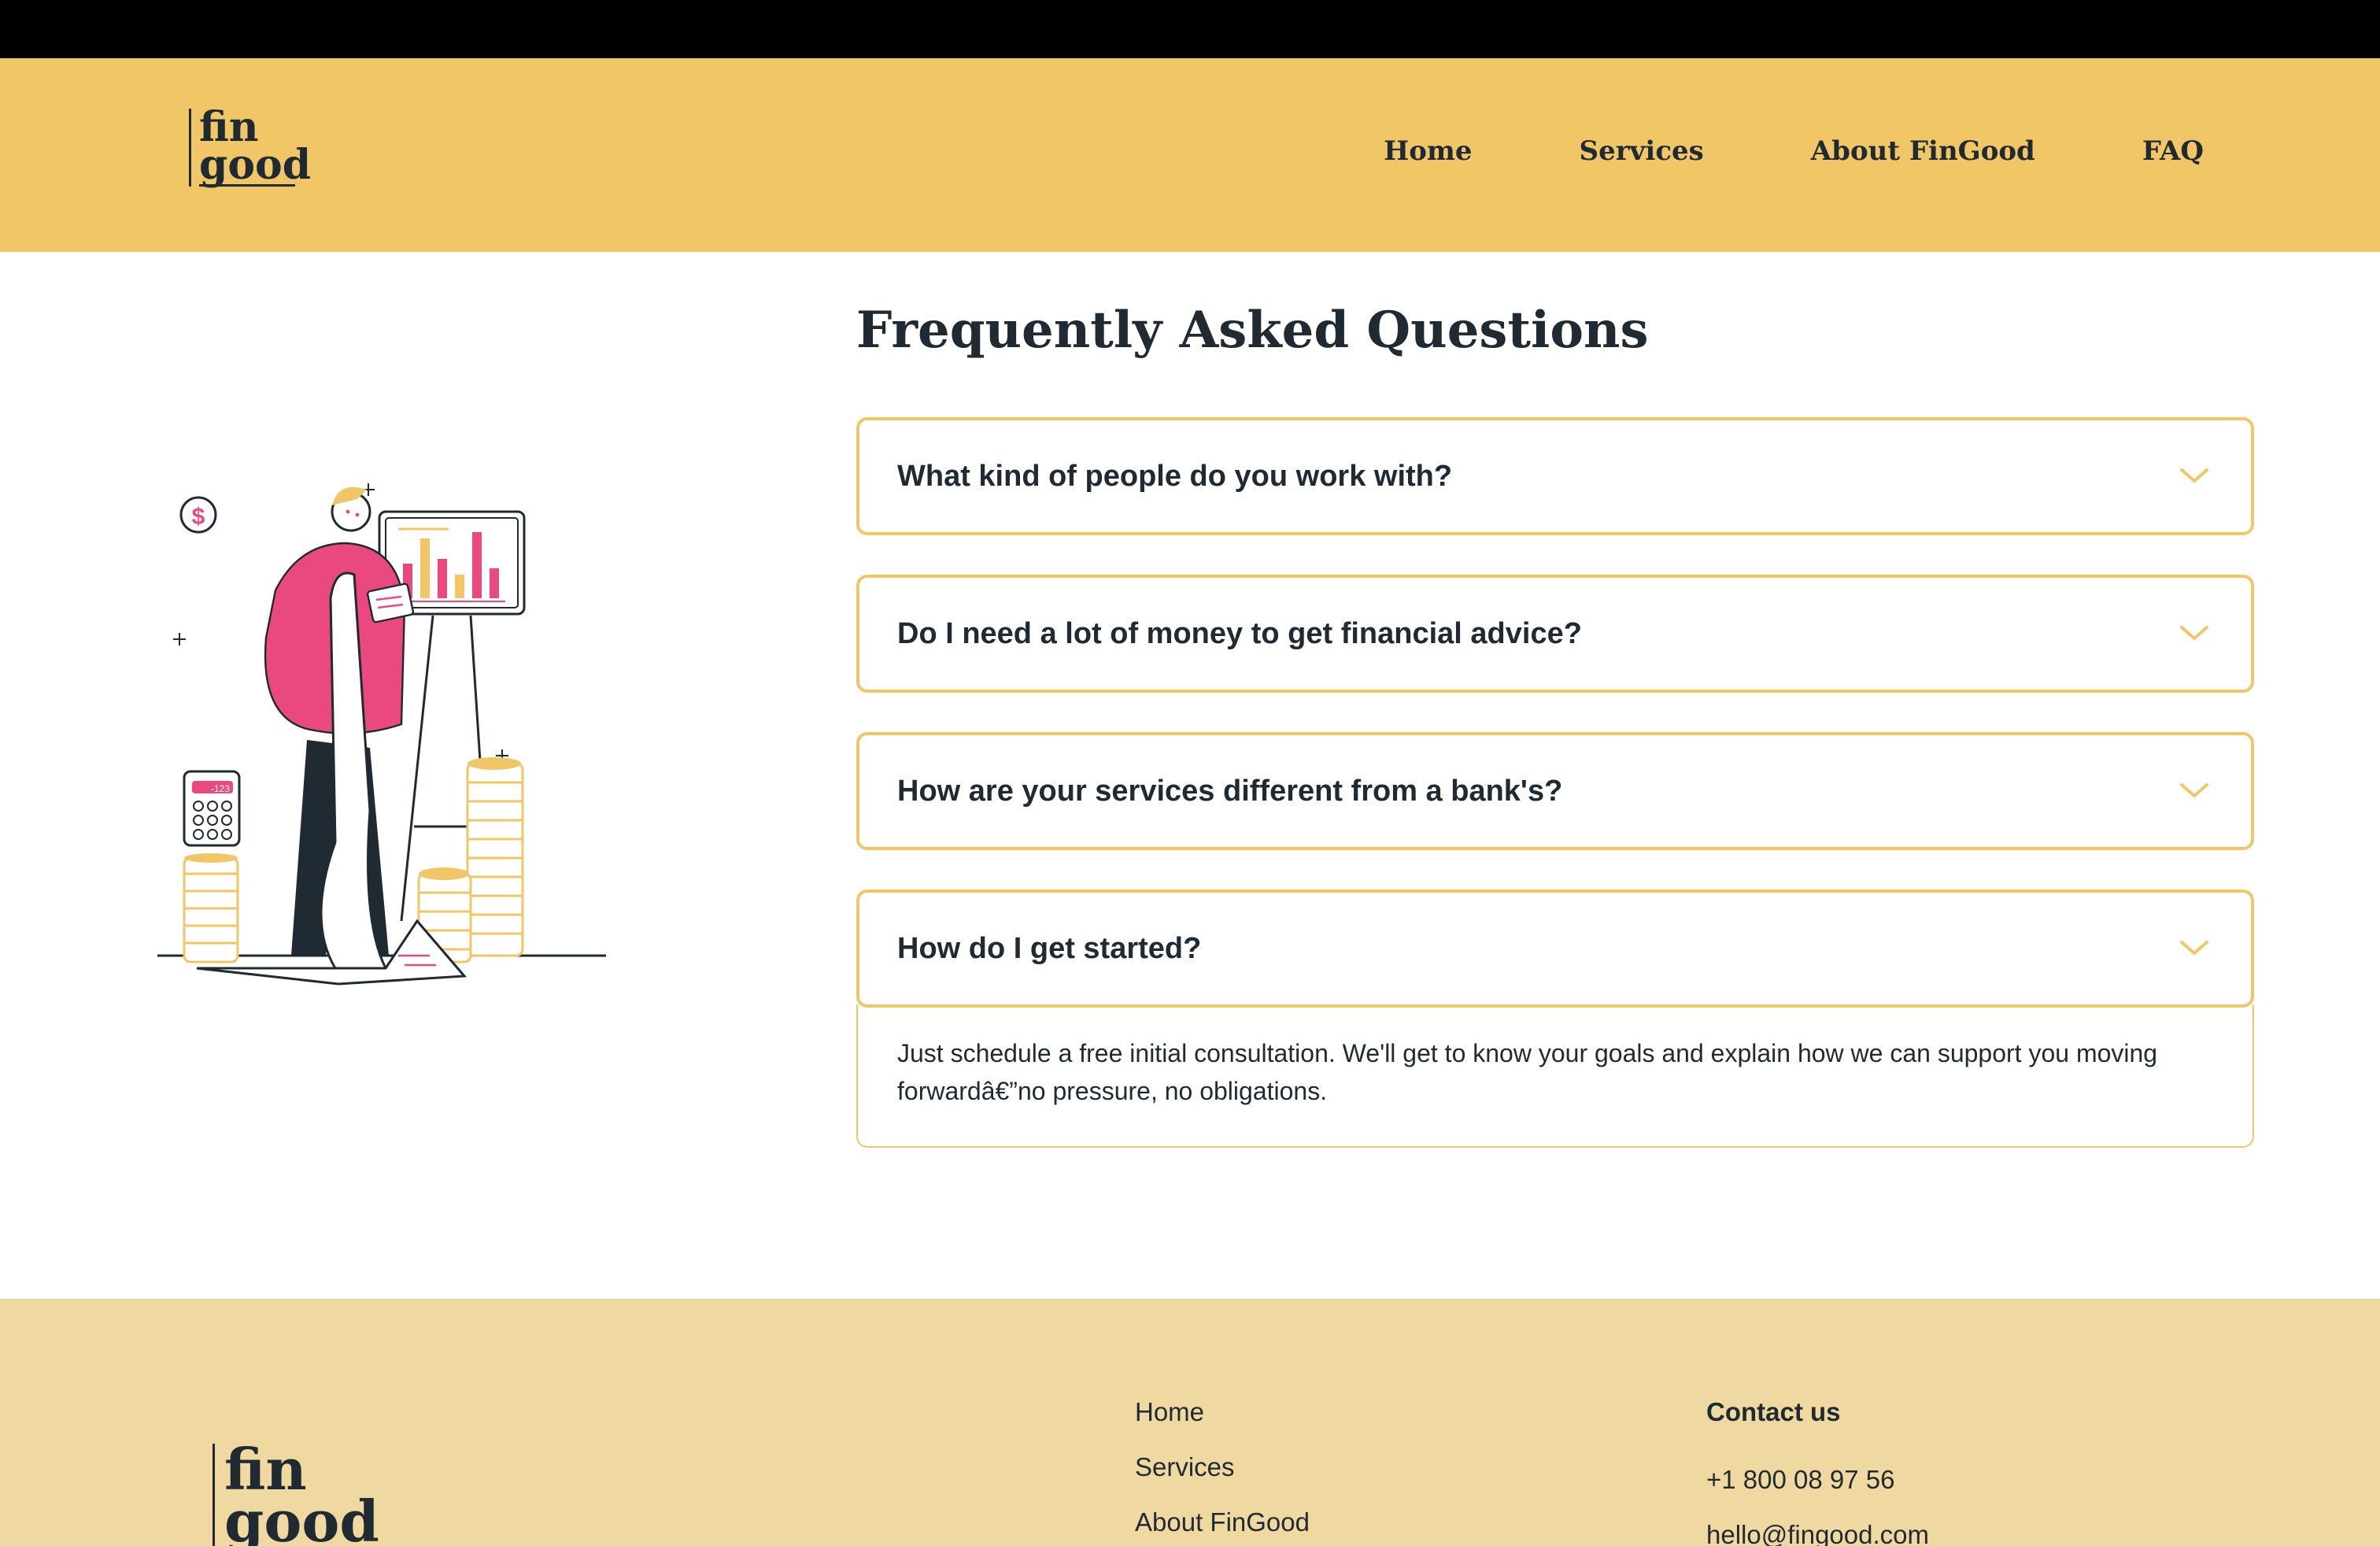 The image size is (2380, 1546). What do you see at coordinates (1794, 151) in the screenshot?
I see `main-nav: Home Services About FinGood FAQ` at bounding box center [1794, 151].